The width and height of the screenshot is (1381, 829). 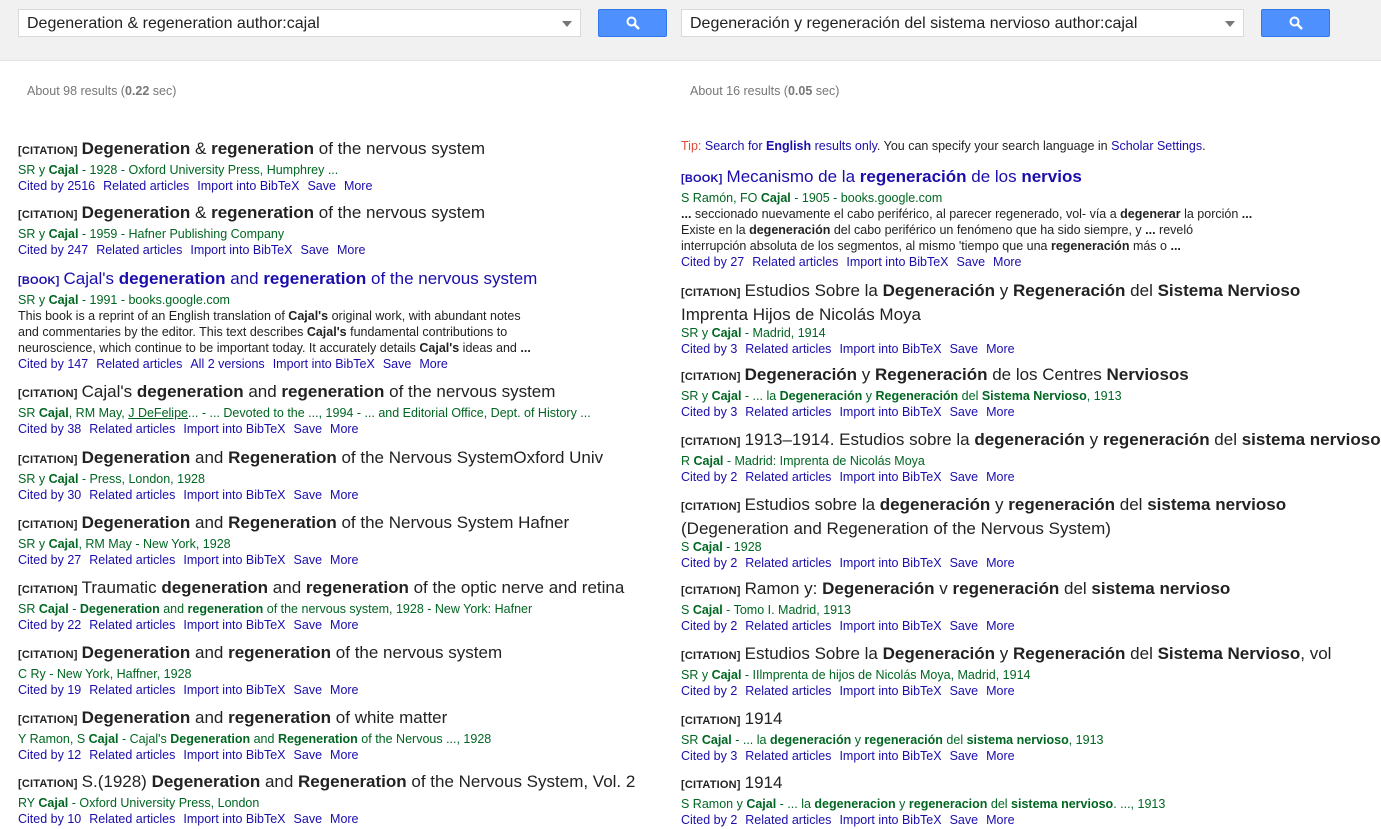 I want to click on cited-by-link: Cited by 2516, so click(x=56, y=186).